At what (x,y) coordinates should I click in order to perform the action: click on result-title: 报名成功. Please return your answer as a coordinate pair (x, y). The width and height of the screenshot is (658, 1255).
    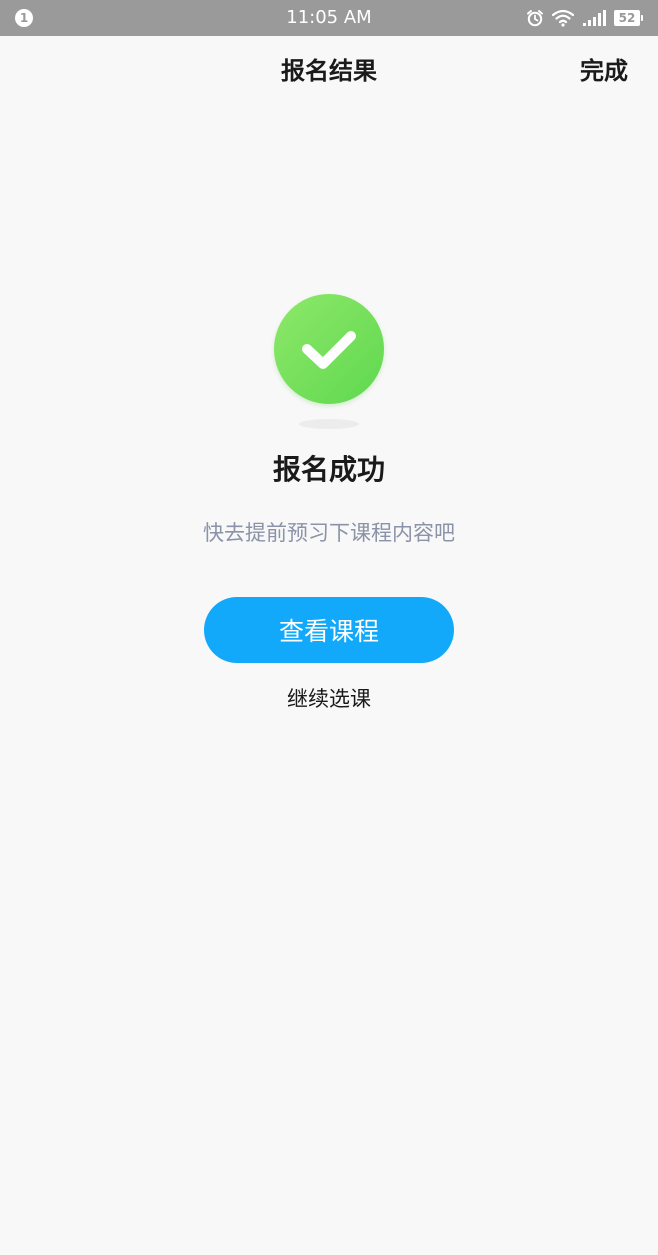
    Looking at the image, I should click on (328, 469).